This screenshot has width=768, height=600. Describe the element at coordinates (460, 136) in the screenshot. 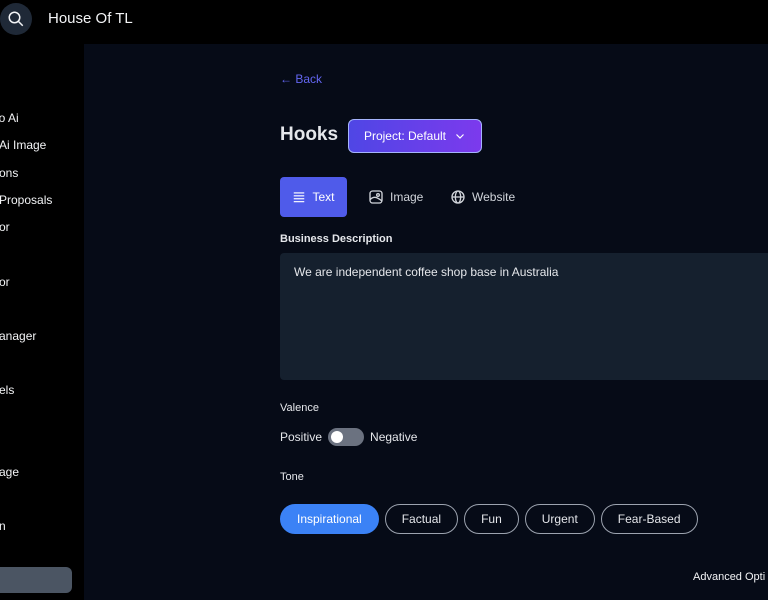

I see `chevron-down-icon` at that location.